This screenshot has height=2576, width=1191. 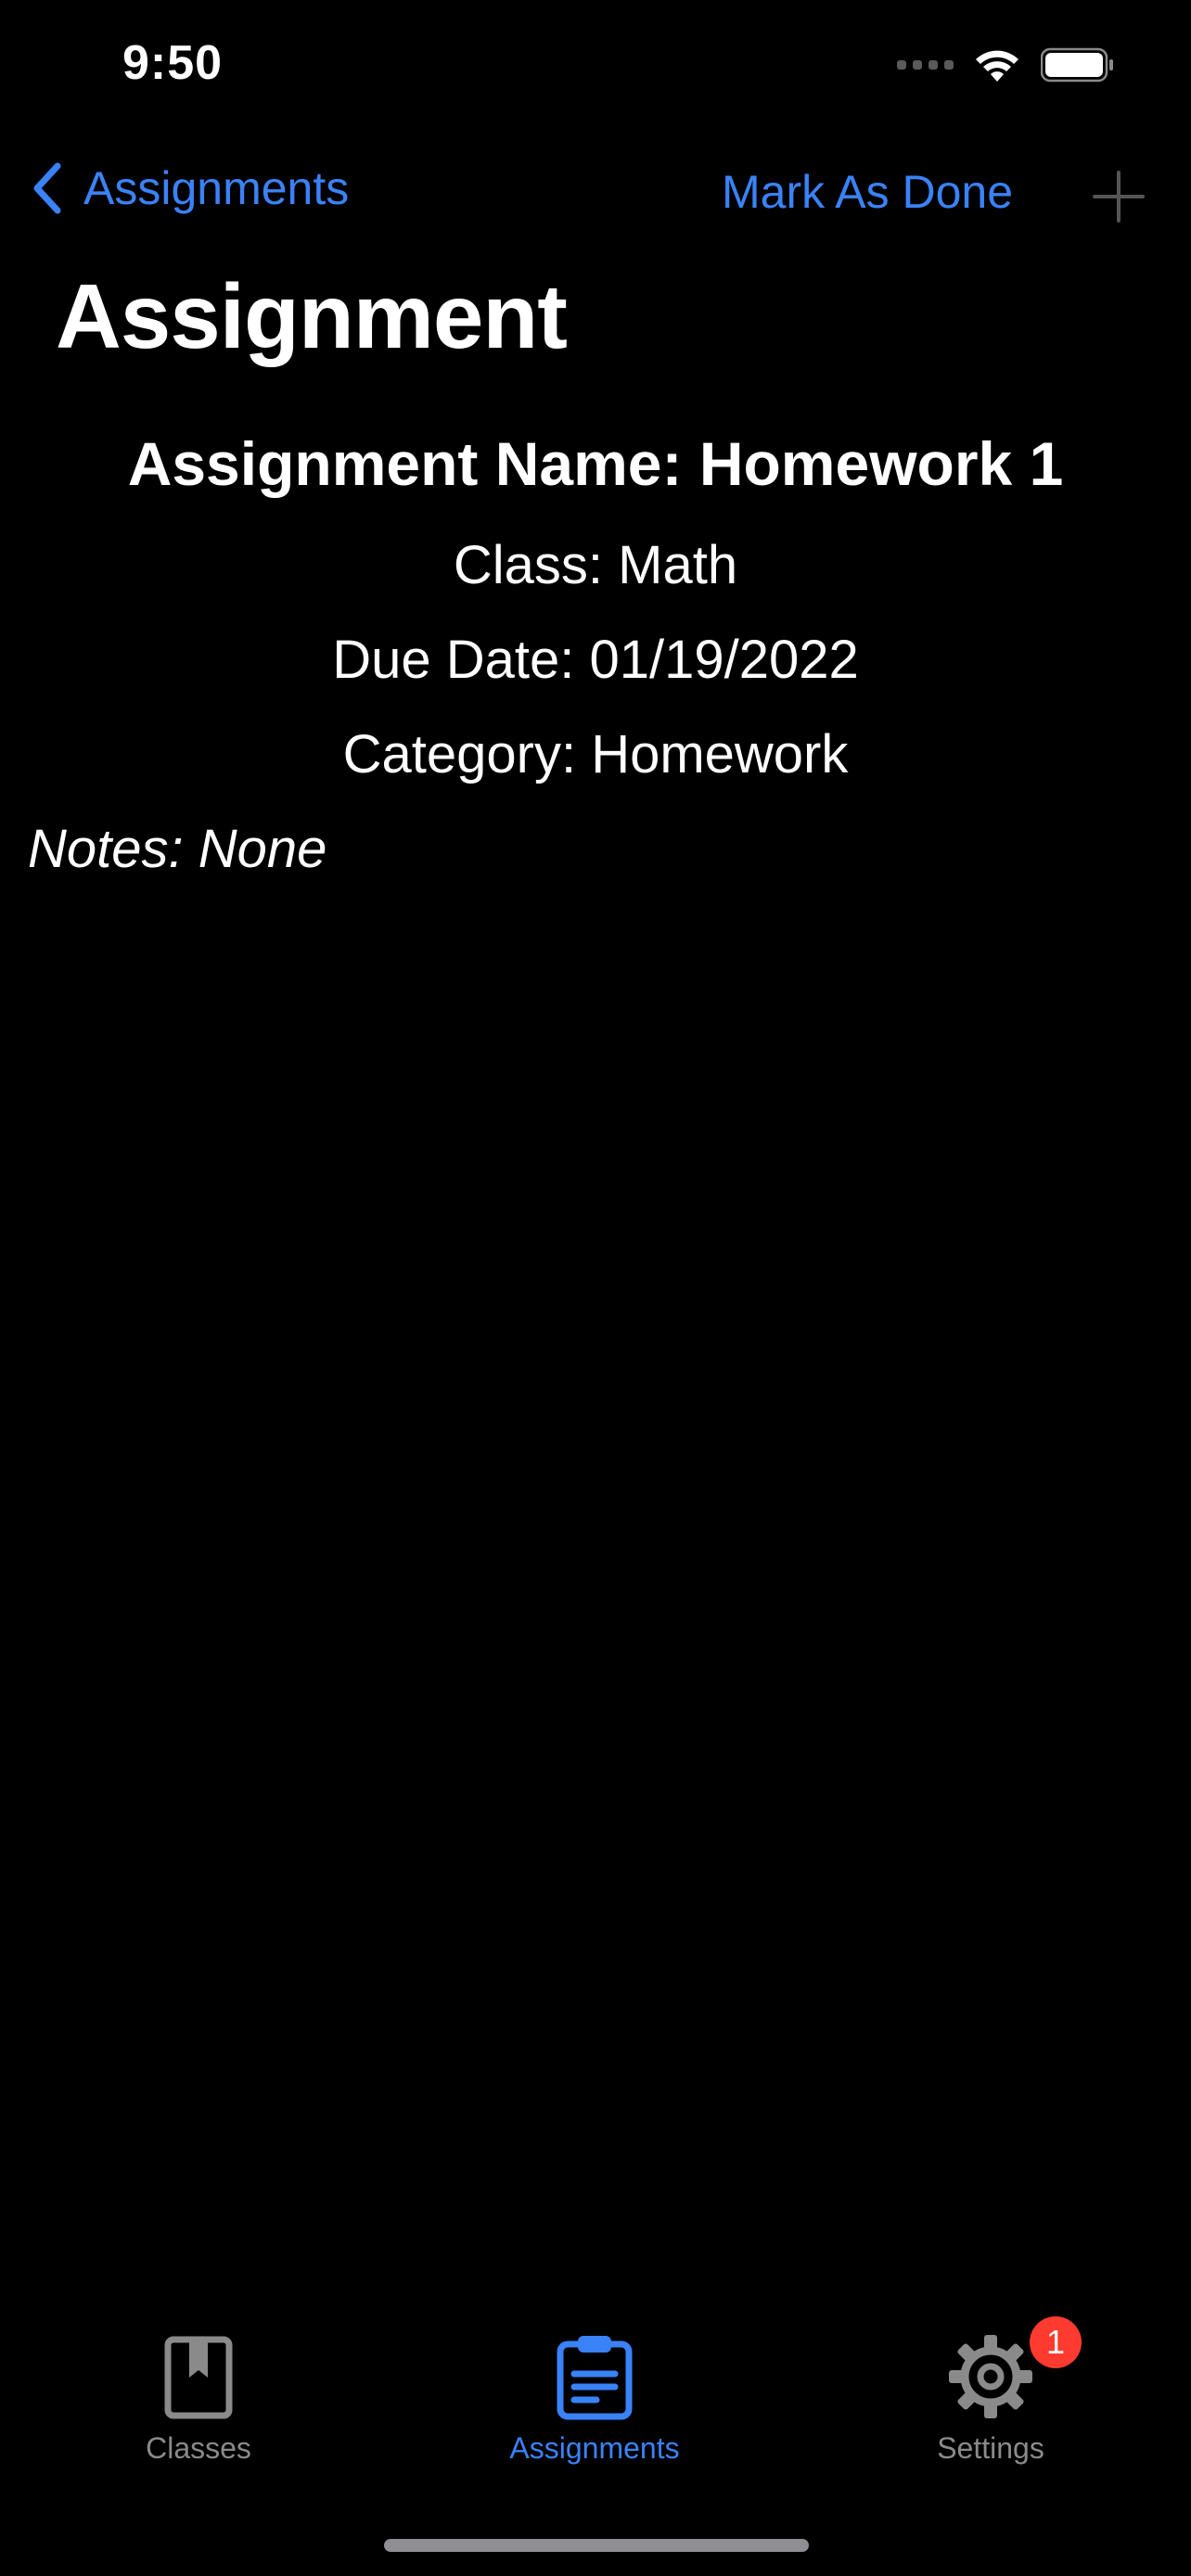 I want to click on tab-classes: Classes, so click(x=198, y=2396).